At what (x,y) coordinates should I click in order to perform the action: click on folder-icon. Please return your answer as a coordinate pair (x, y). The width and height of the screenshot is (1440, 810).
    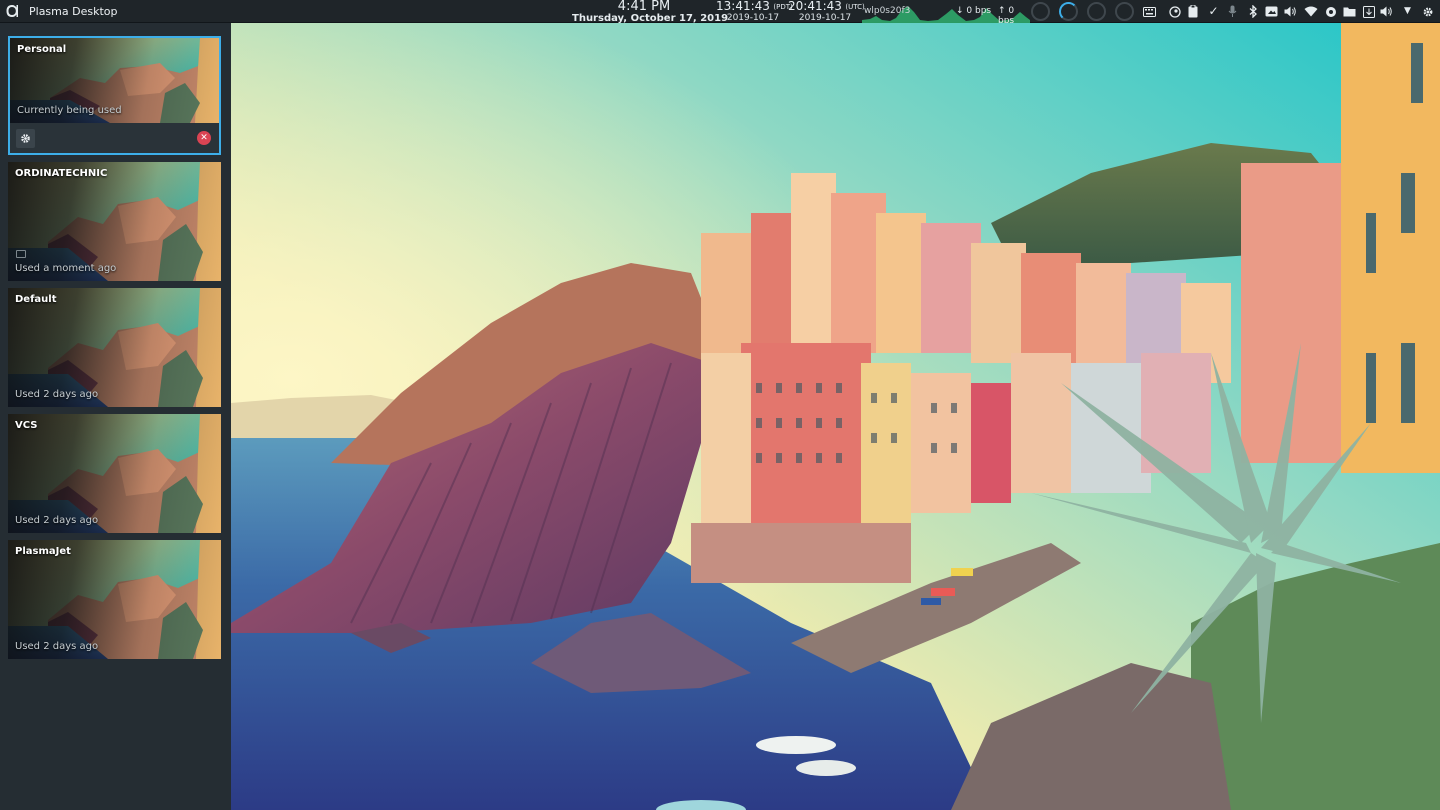
    Looking at the image, I should click on (1349, 11).